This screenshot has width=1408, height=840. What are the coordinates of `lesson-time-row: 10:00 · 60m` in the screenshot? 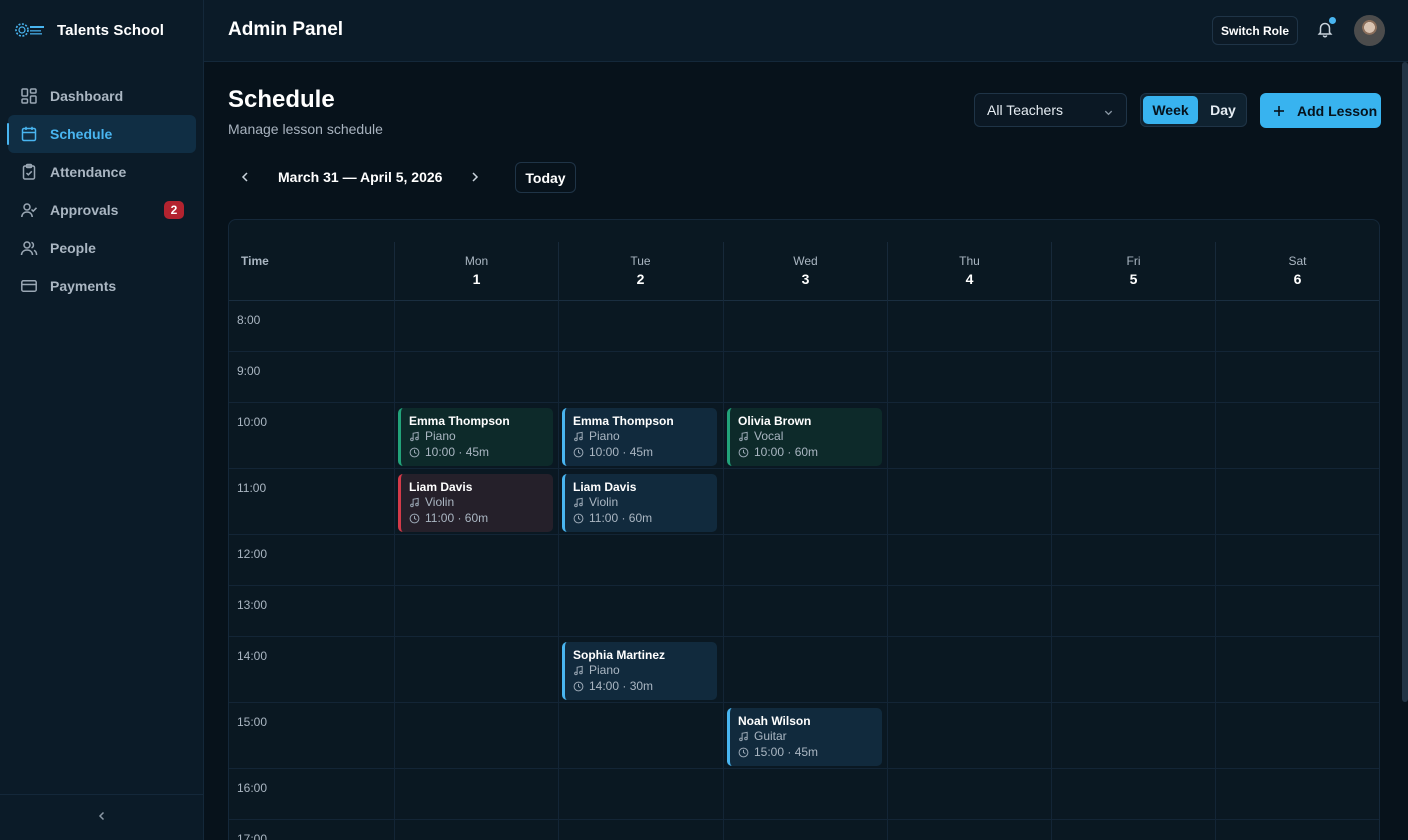 It's located at (810, 452).